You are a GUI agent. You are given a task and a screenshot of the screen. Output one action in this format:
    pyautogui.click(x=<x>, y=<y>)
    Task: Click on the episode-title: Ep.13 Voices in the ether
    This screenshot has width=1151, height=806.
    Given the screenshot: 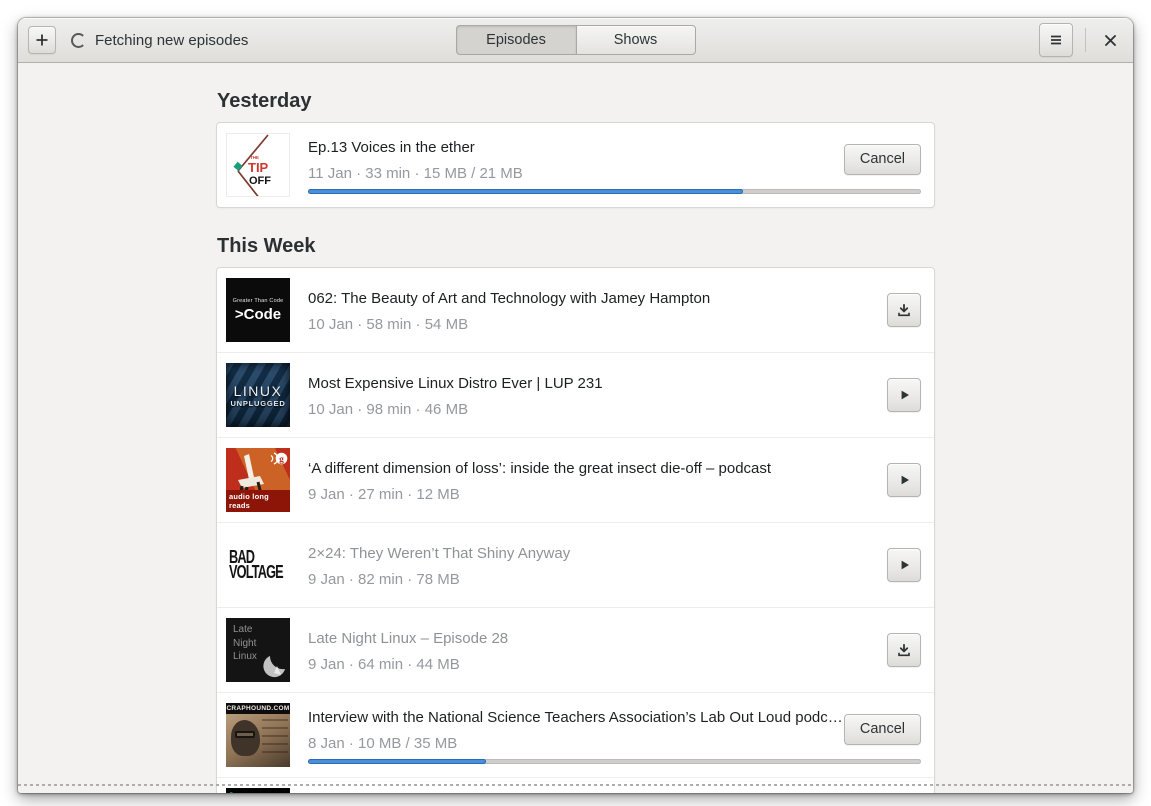 What is the action you would take?
    pyautogui.click(x=391, y=147)
    